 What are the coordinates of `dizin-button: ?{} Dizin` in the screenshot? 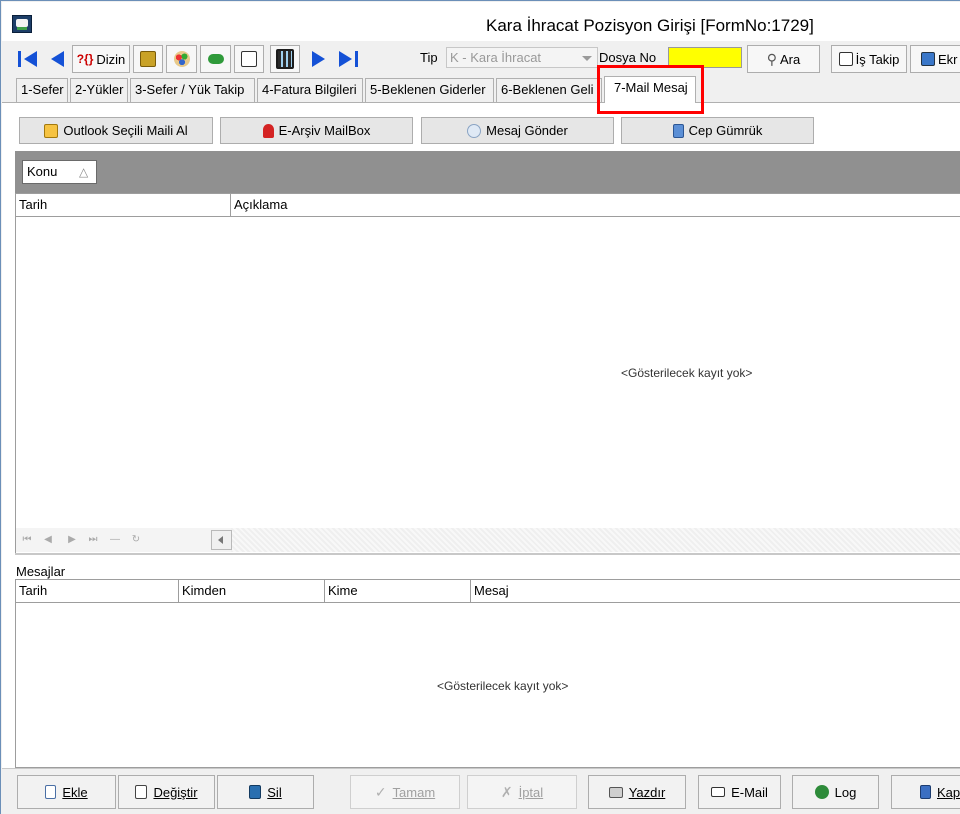 It's located at (101, 59).